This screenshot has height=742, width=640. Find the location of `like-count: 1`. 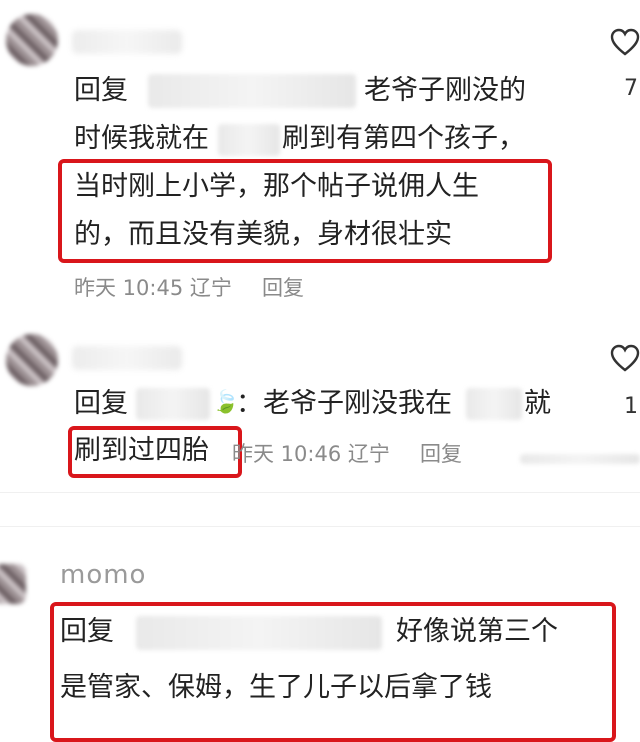

like-count: 1 is located at coordinates (631, 406).